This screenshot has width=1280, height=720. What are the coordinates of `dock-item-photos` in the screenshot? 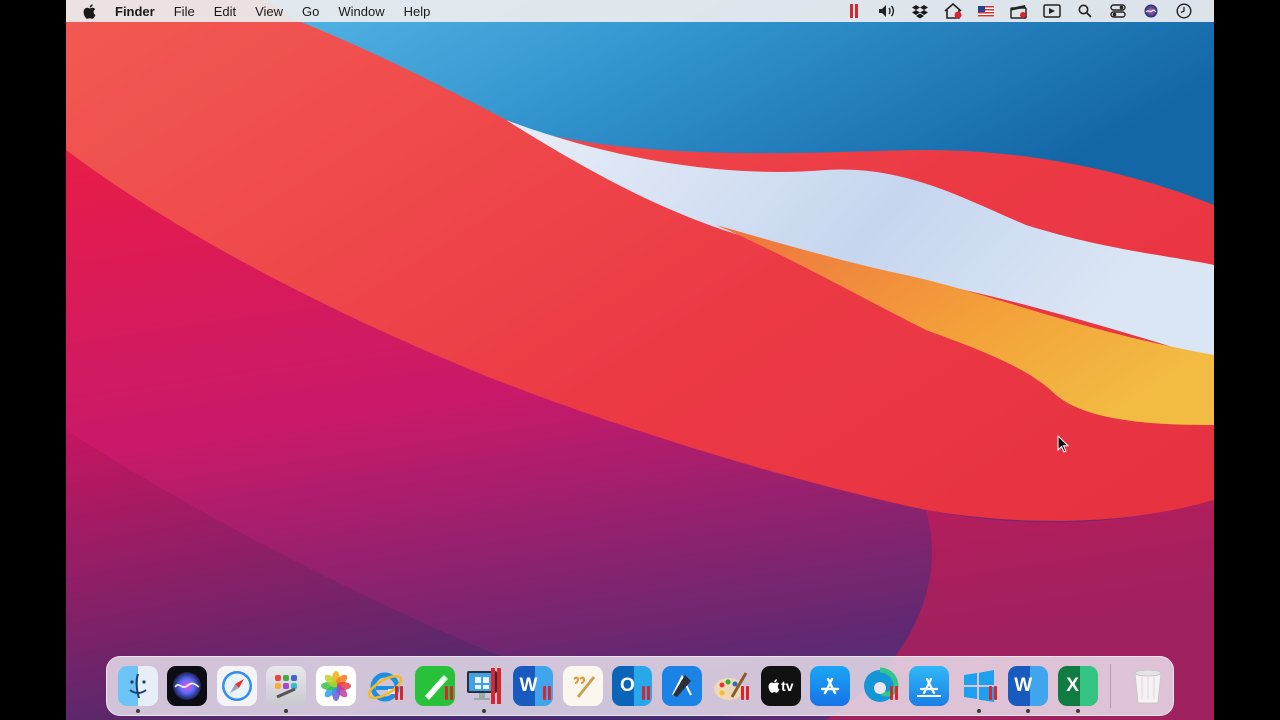 It's located at (335, 686).